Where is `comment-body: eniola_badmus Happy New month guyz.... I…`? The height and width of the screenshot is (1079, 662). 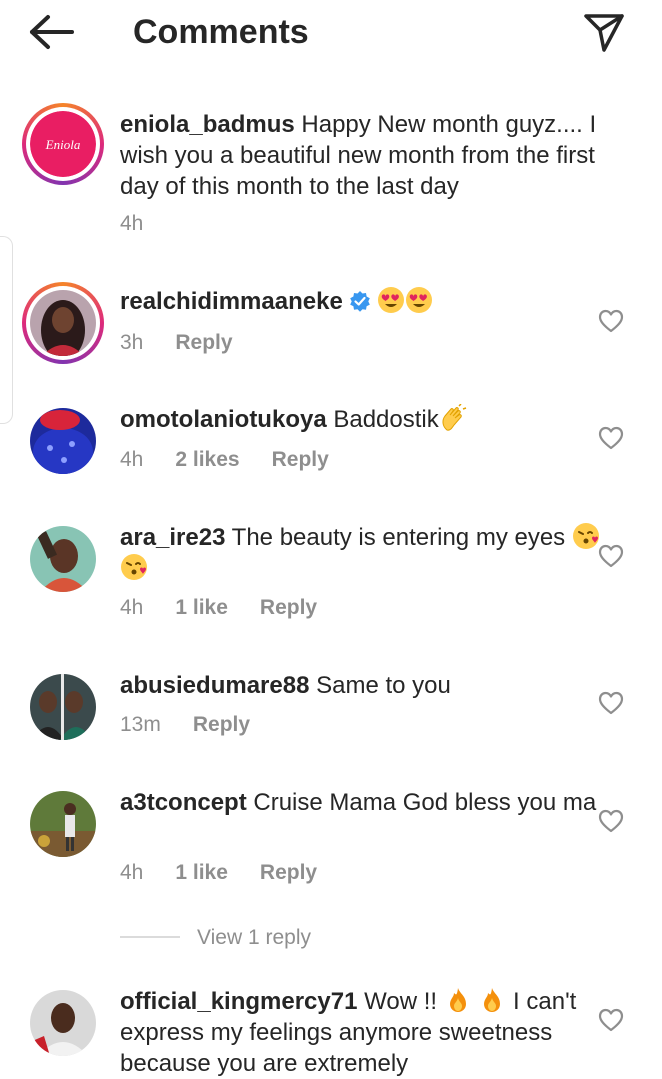
comment-body: eniola_badmus Happy New month guyz.... I… is located at coordinates (361, 155).